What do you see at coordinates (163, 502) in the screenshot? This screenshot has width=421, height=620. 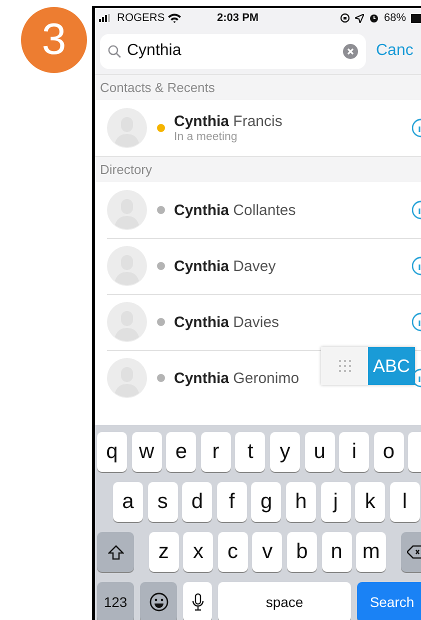 I see `keyboard-key: s` at bounding box center [163, 502].